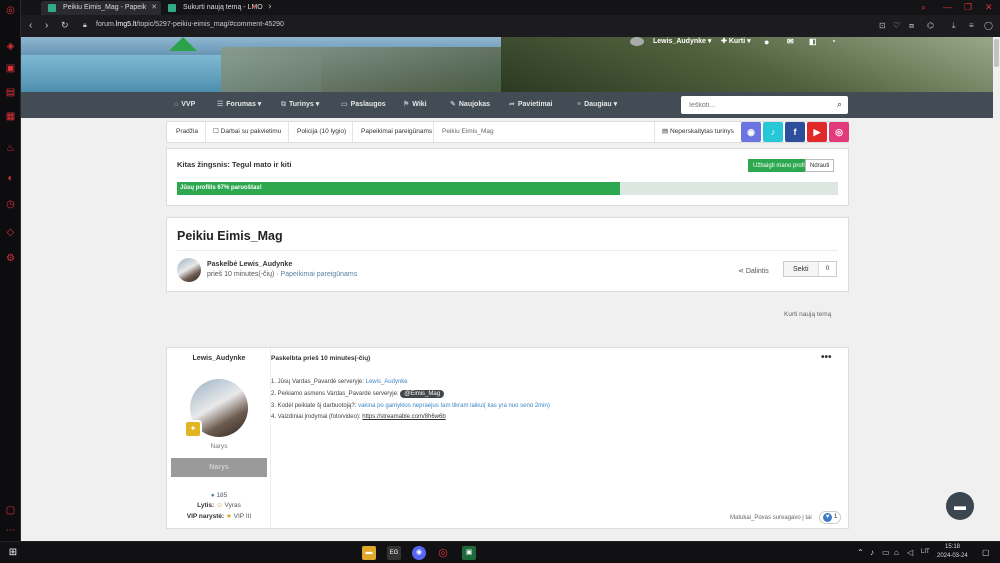 Image resolution: width=1000 pixels, height=563 pixels. What do you see at coordinates (10, 148) in the screenshot?
I see `fire-icon: ♨` at bounding box center [10, 148].